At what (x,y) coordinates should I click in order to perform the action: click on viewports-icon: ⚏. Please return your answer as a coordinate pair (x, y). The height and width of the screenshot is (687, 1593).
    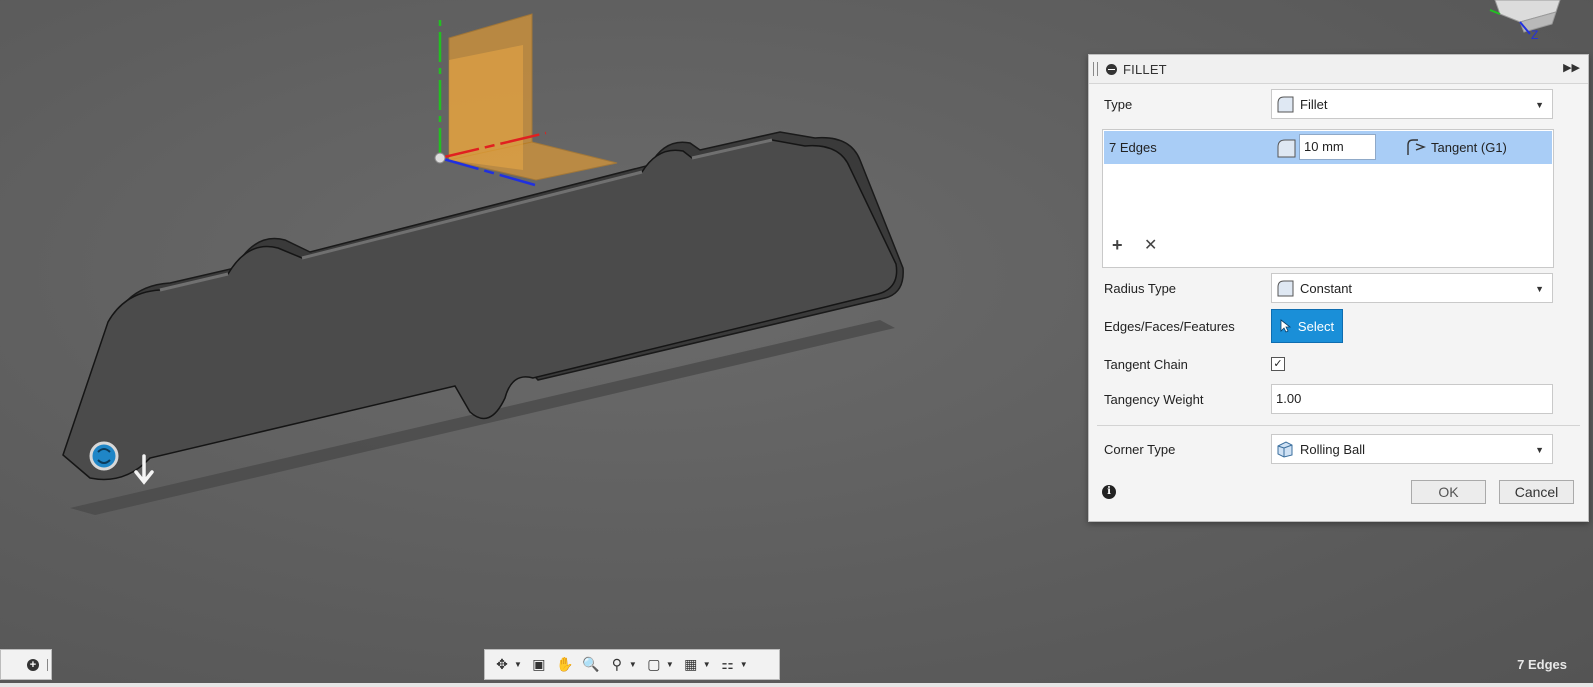
    Looking at the image, I should click on (728, 665).